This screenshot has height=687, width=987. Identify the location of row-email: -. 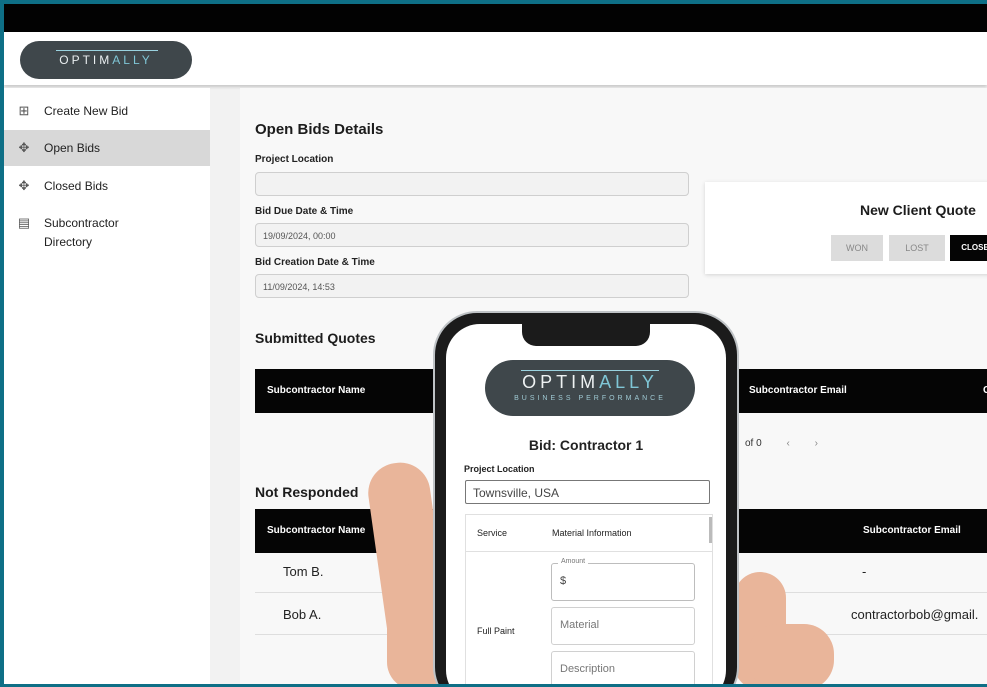
(864, 571).